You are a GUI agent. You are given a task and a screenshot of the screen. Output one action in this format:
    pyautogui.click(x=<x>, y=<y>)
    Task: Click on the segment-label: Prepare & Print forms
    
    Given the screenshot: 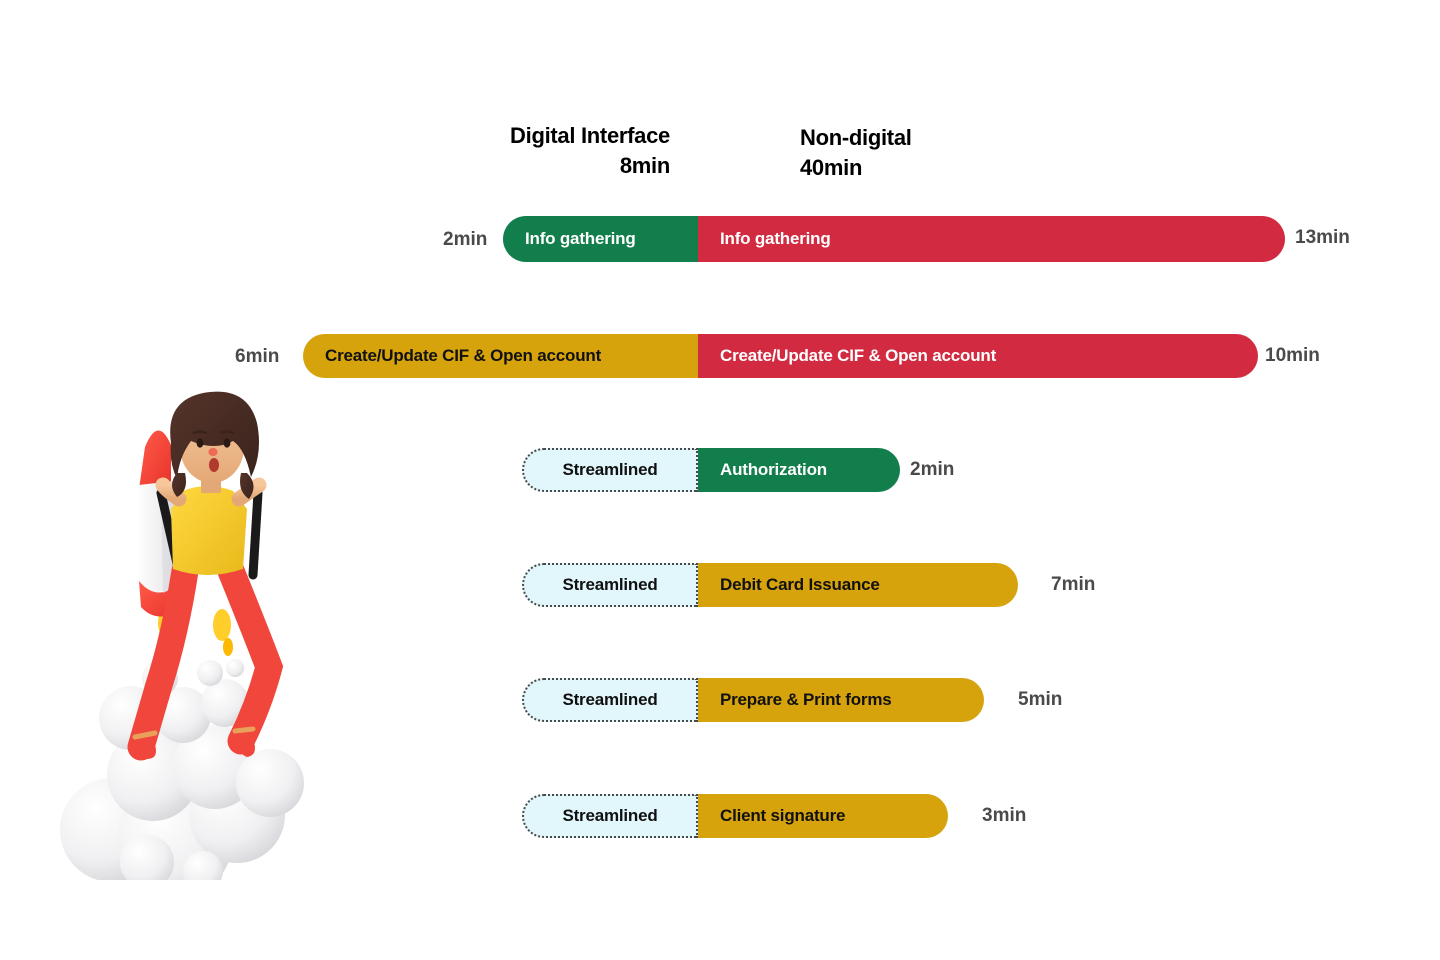 What is the action you would take?
    pyautogui.click(x=806, y=699)
    